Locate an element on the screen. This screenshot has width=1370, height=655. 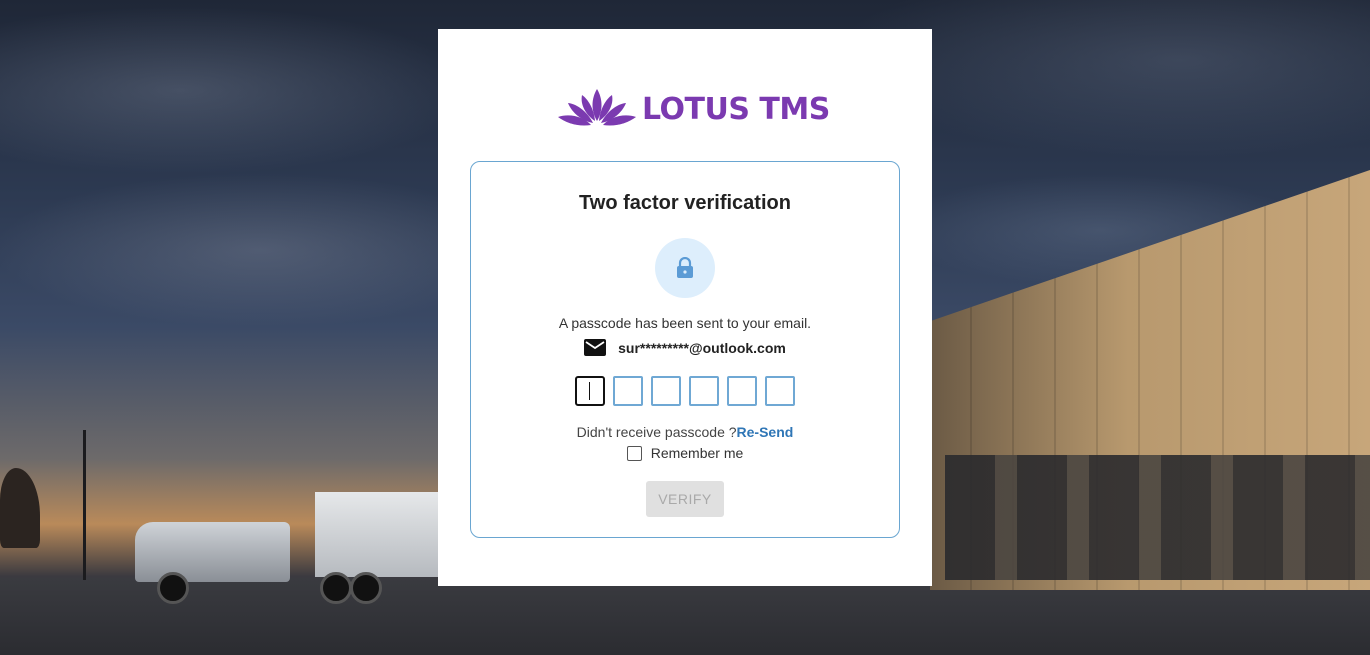
remember-me-option: Remember me is located at coordinates (685, 453).